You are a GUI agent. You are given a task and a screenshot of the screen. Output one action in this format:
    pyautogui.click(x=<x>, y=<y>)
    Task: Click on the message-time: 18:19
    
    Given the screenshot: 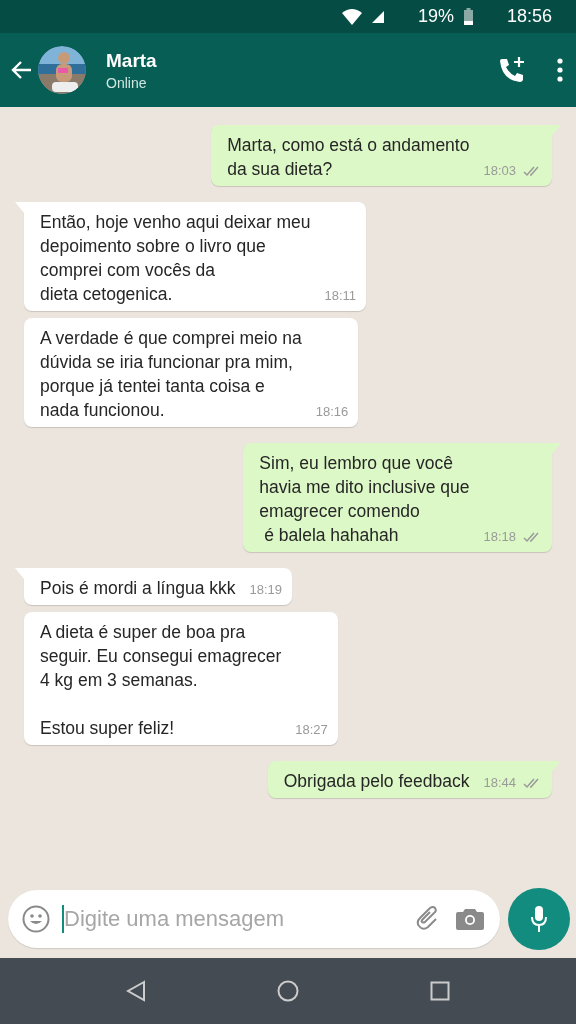 What is the action you would take?
    pyautogui.click(x=266, y=590)
    